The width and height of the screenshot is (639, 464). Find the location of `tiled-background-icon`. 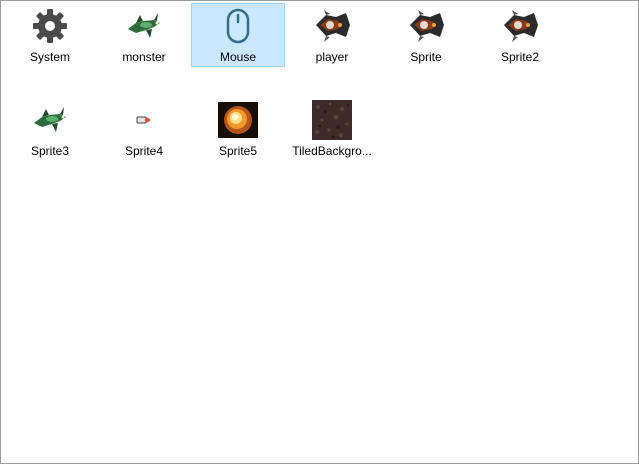

tiled-background-icon is located at coordinates (332, 120).